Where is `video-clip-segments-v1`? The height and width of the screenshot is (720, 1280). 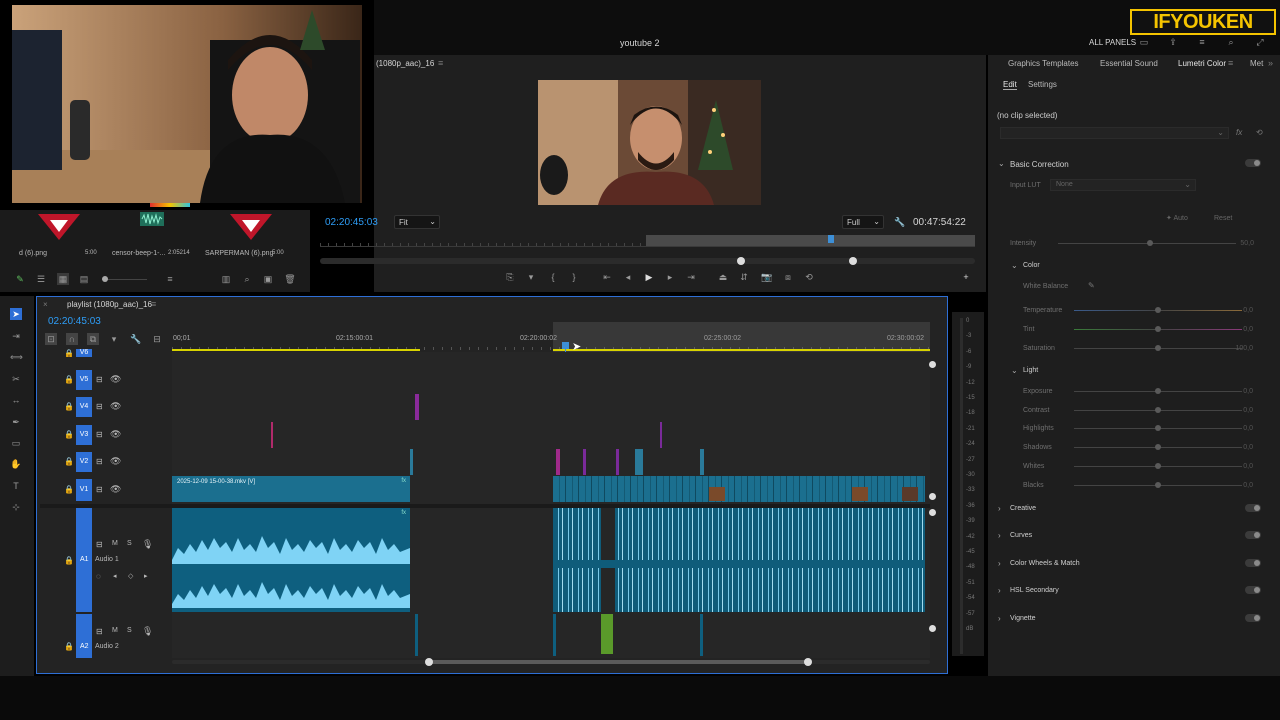
video-clip-segments-v1 is located at coordinates (739, 489).